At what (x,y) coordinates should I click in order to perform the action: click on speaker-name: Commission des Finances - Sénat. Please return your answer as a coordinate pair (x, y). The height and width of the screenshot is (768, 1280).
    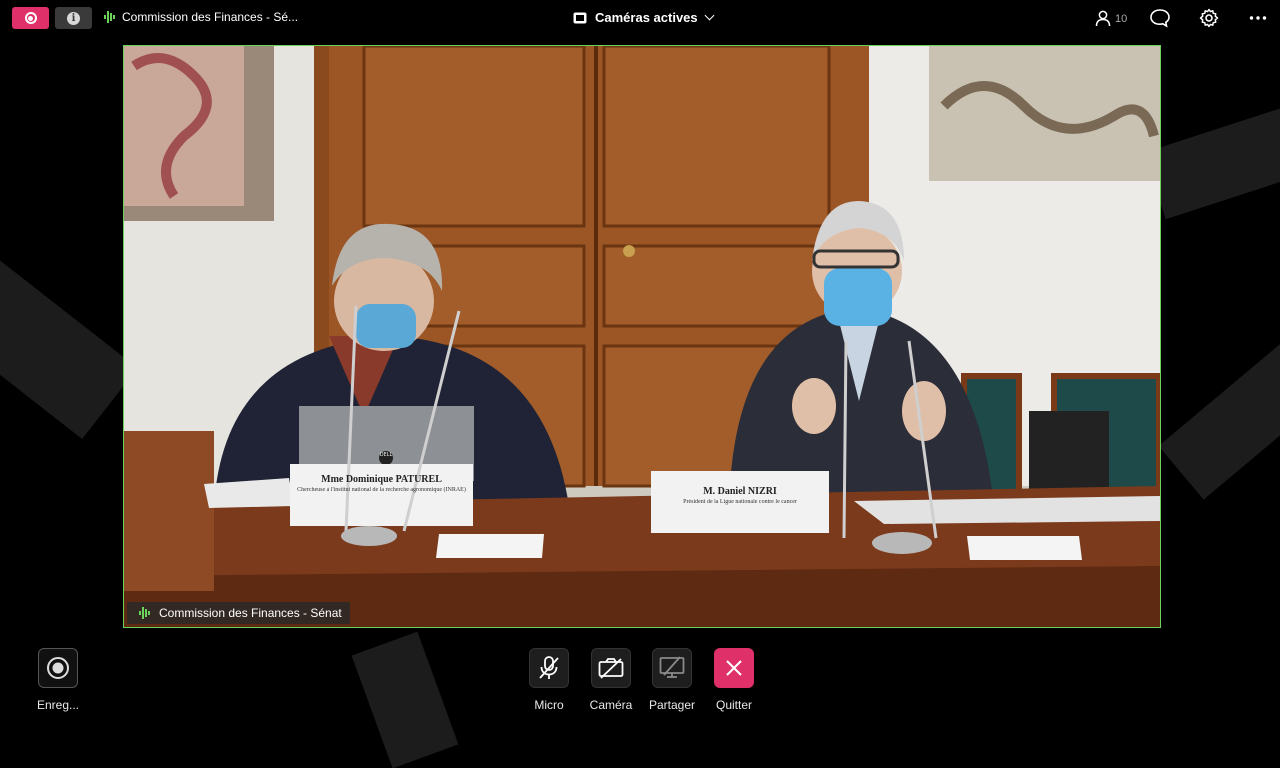
    Looking at the image, I should click on (250, 613).